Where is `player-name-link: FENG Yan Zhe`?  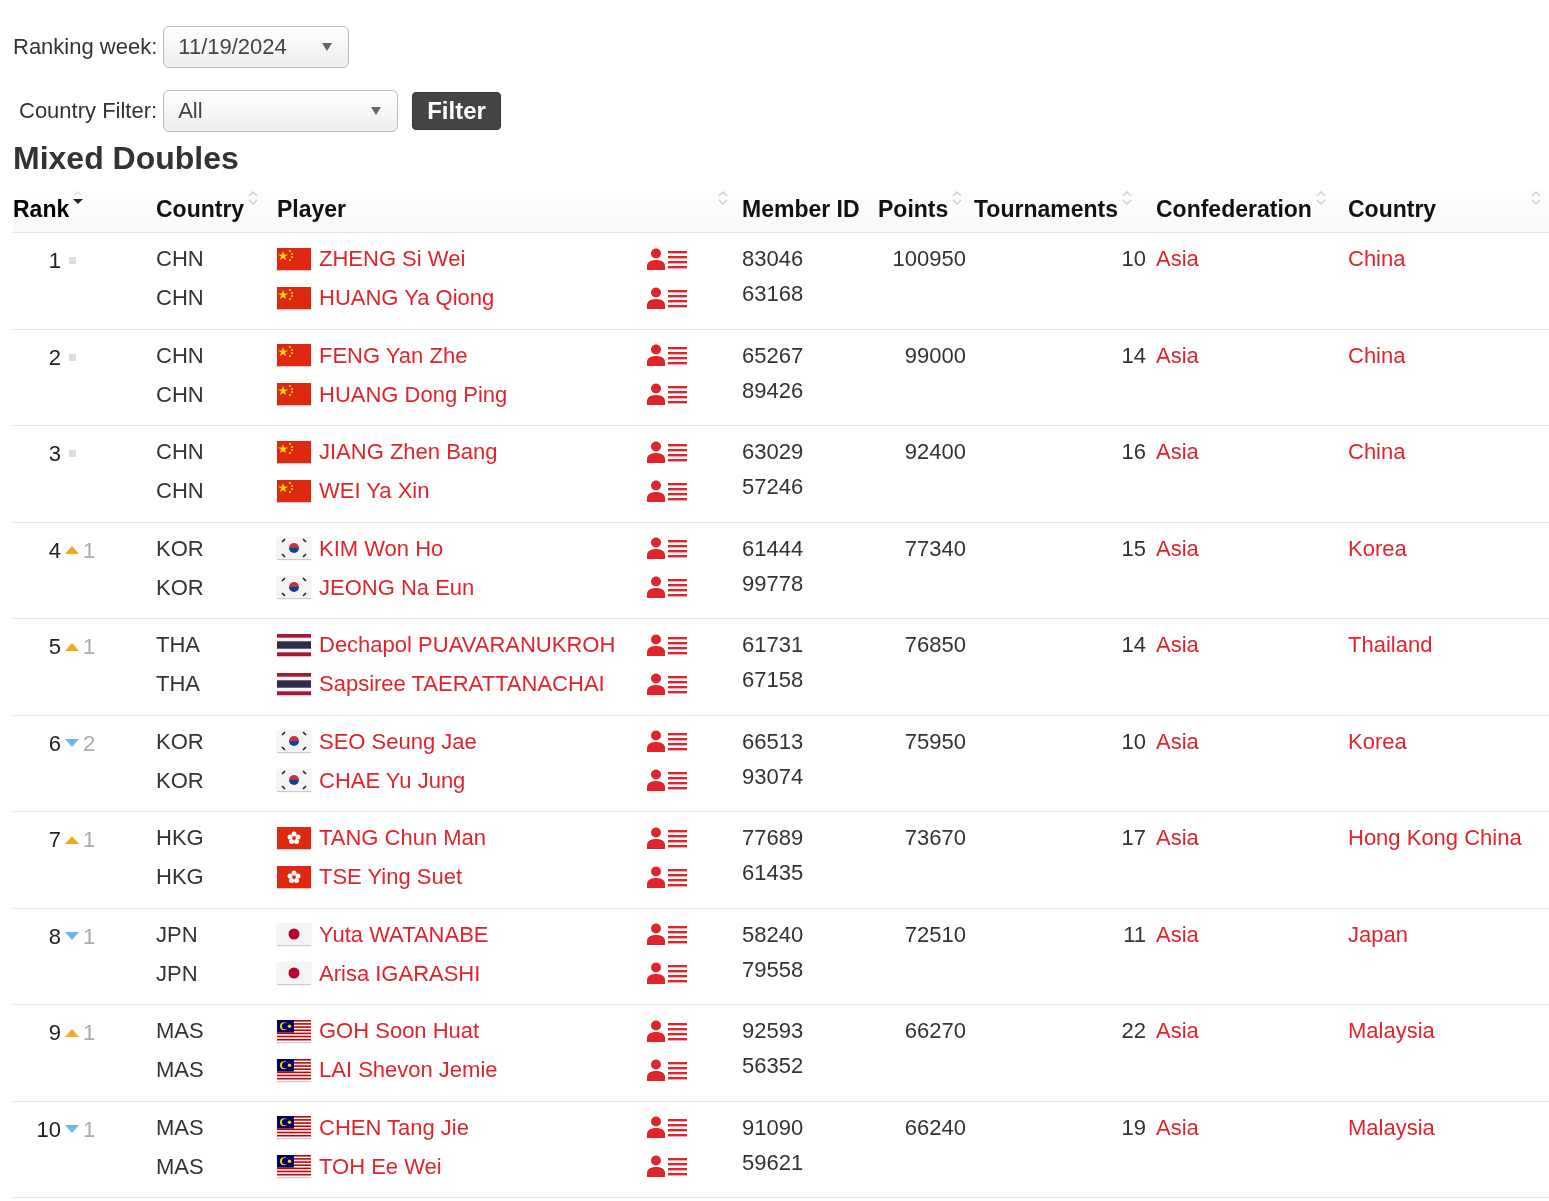
player-name-link: FENG Yan Zhe is located at coordinates (393, 355).